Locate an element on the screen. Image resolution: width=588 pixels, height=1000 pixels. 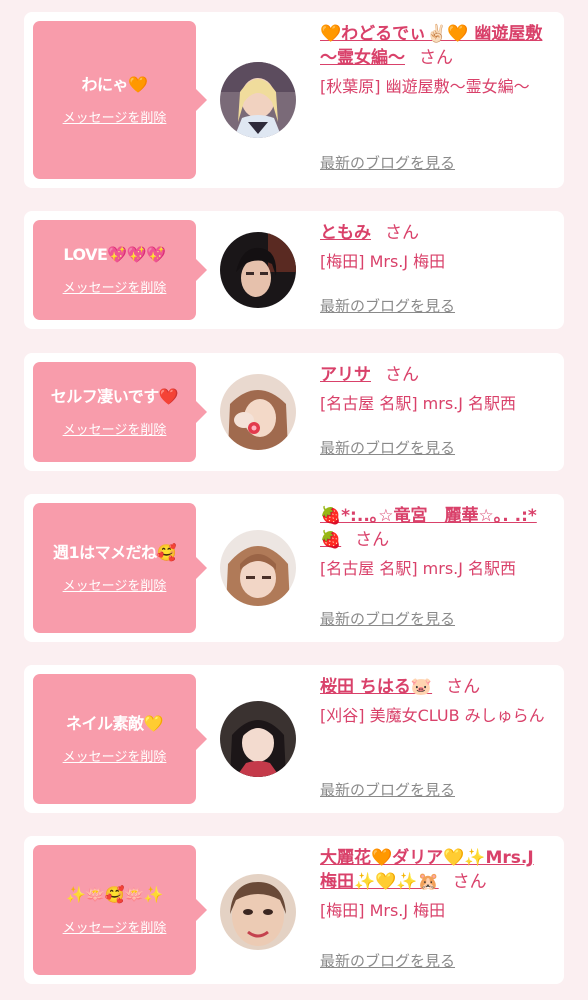
comment-text: ✨🪷🥰🪷✨ is located at coordinates (114, 894).